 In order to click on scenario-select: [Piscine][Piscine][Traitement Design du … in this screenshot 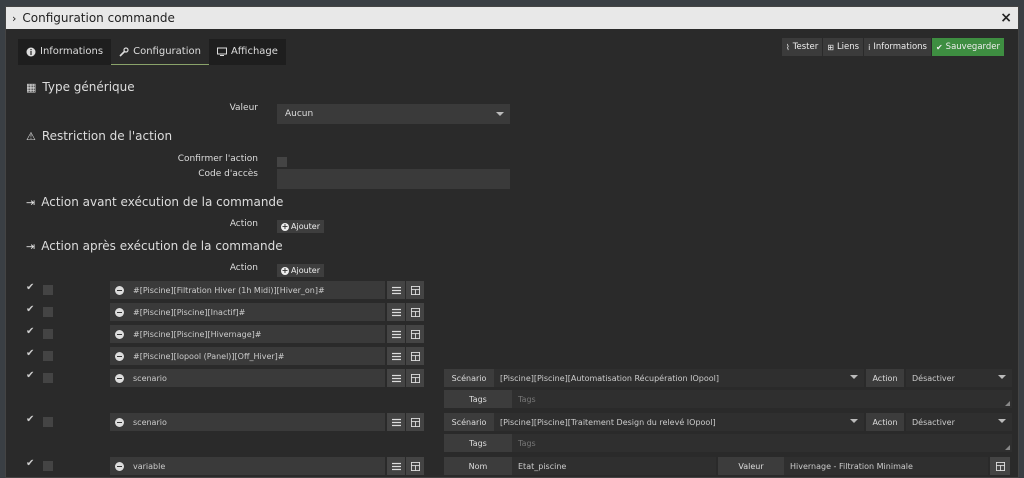, I will do `click(679, 422)`.